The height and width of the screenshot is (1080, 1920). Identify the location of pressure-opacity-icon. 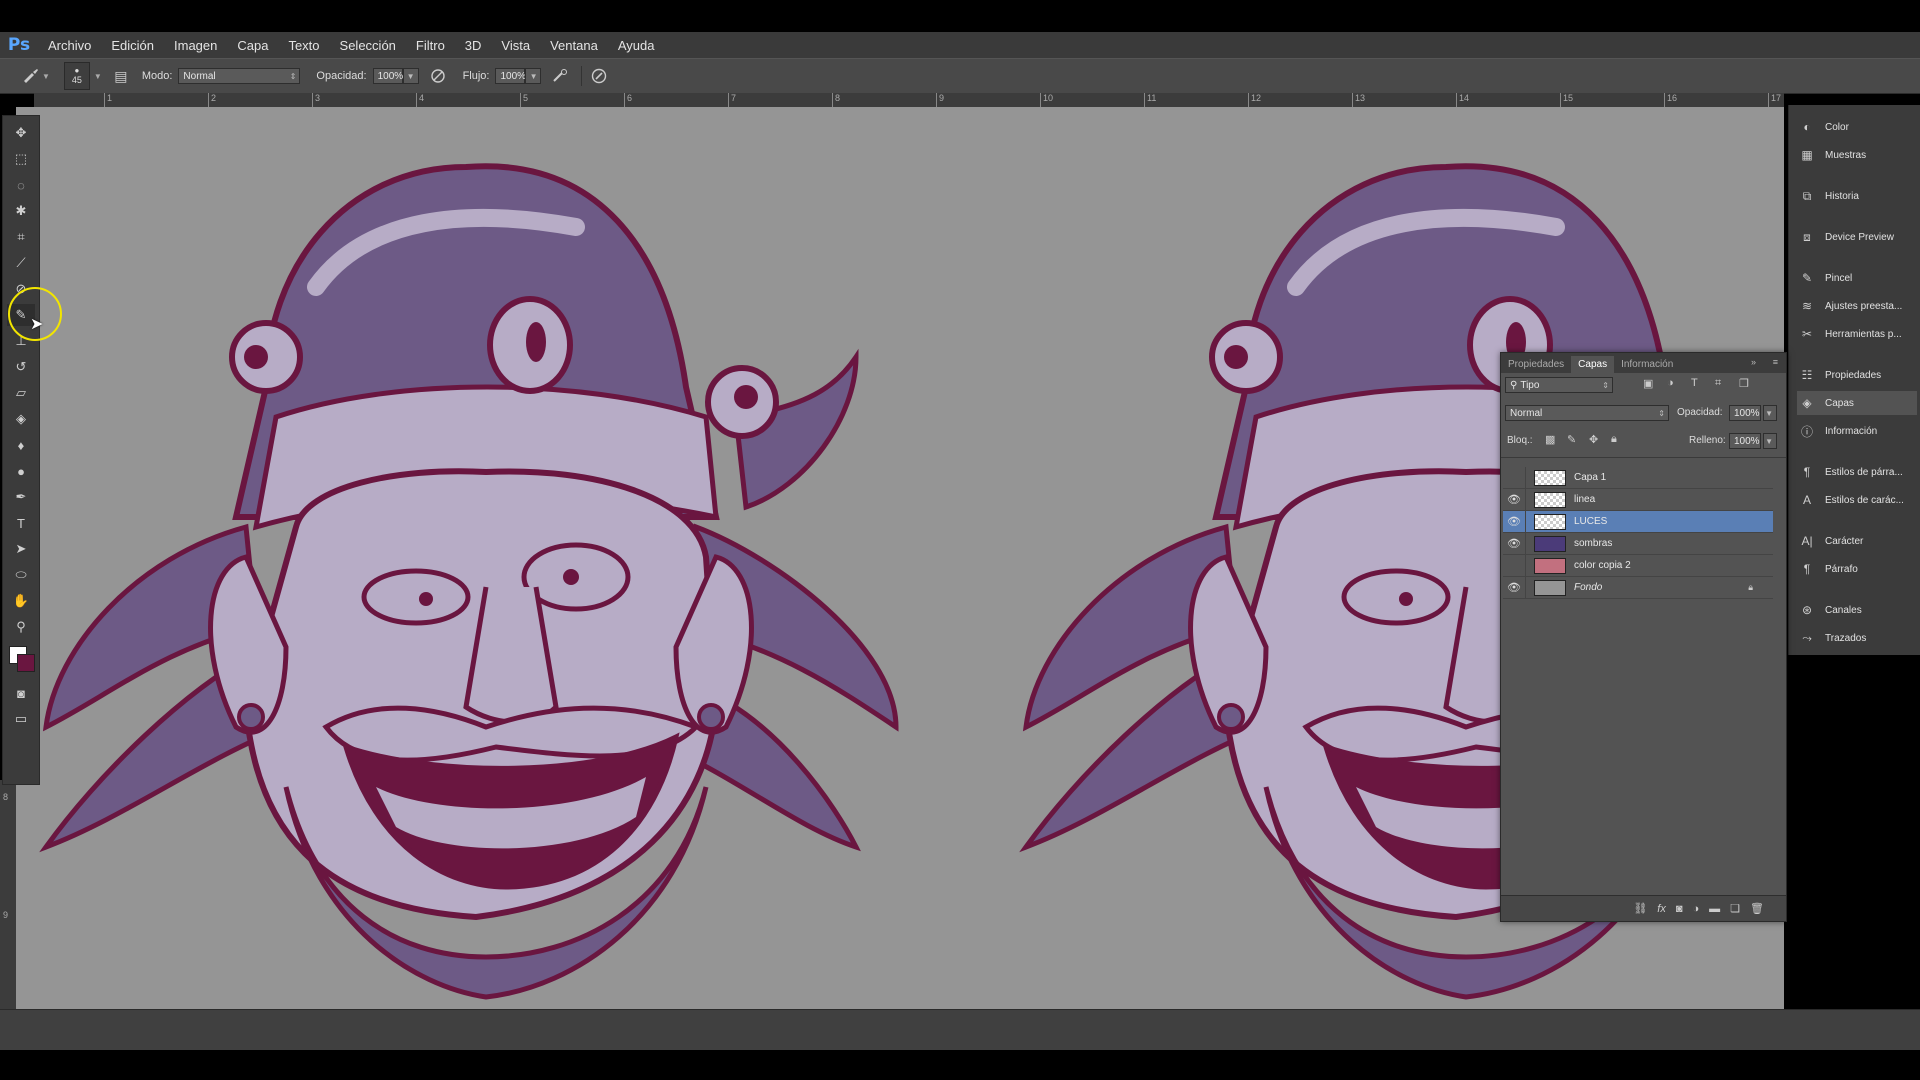
(438, 76).